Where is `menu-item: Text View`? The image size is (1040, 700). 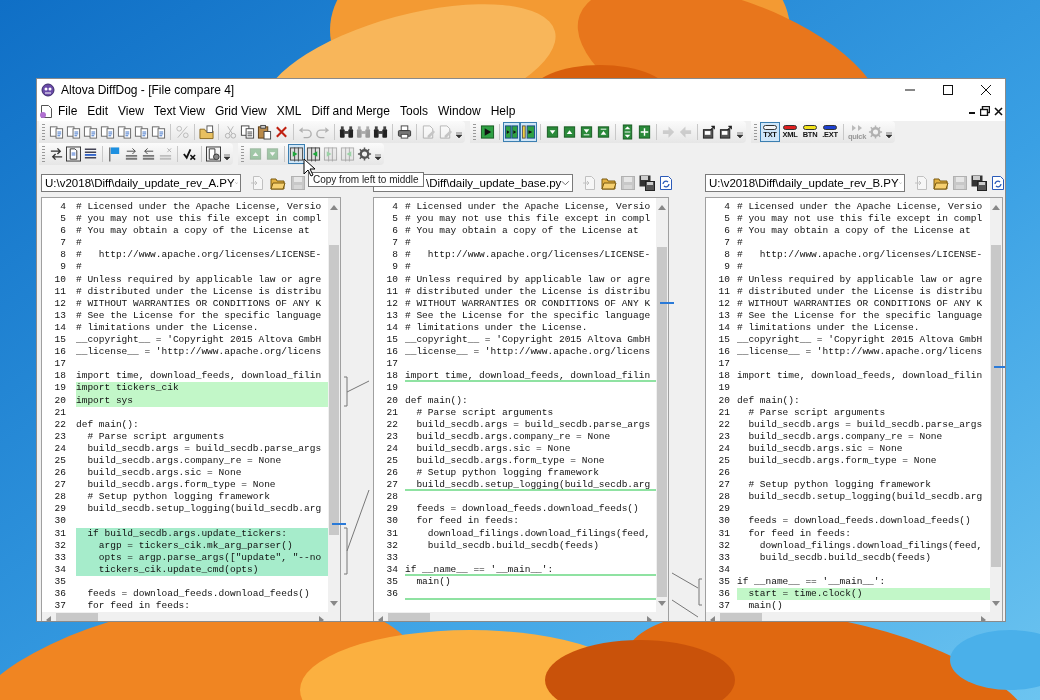 menu-item: Text View is located at coordinates (179, 111).